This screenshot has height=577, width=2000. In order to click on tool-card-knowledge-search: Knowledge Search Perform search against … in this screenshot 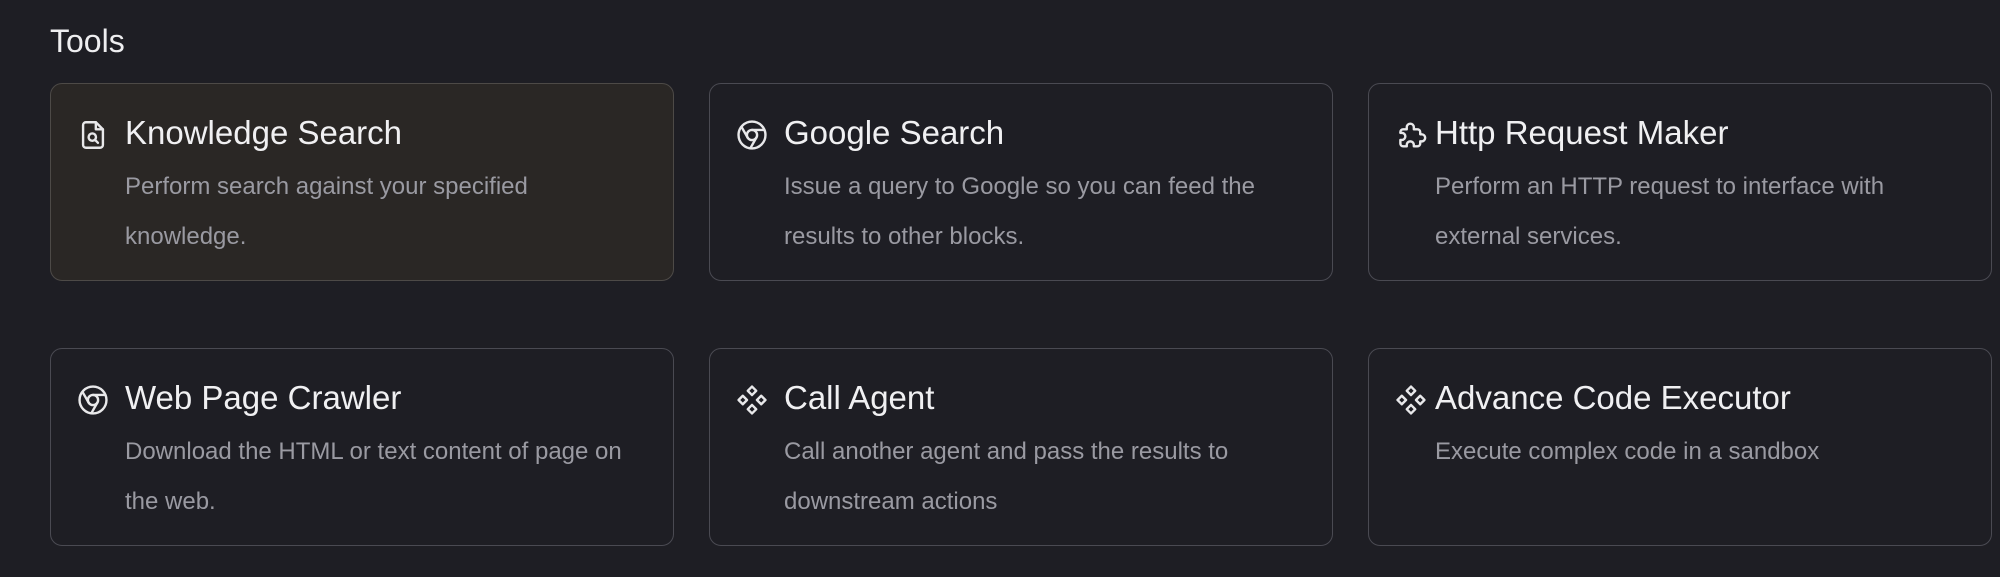, I will do `click(362, 182)`.